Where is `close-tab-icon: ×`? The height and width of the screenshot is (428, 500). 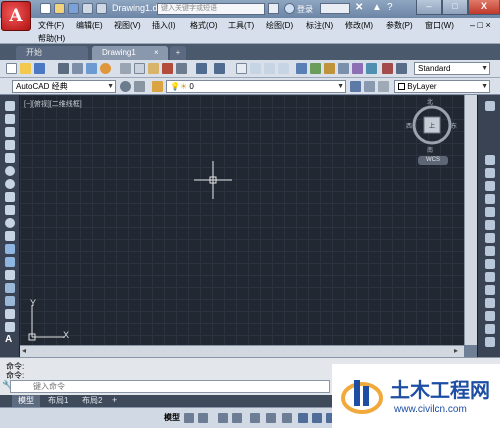 close-tab-icon: × is located at coordinates (156, 52).